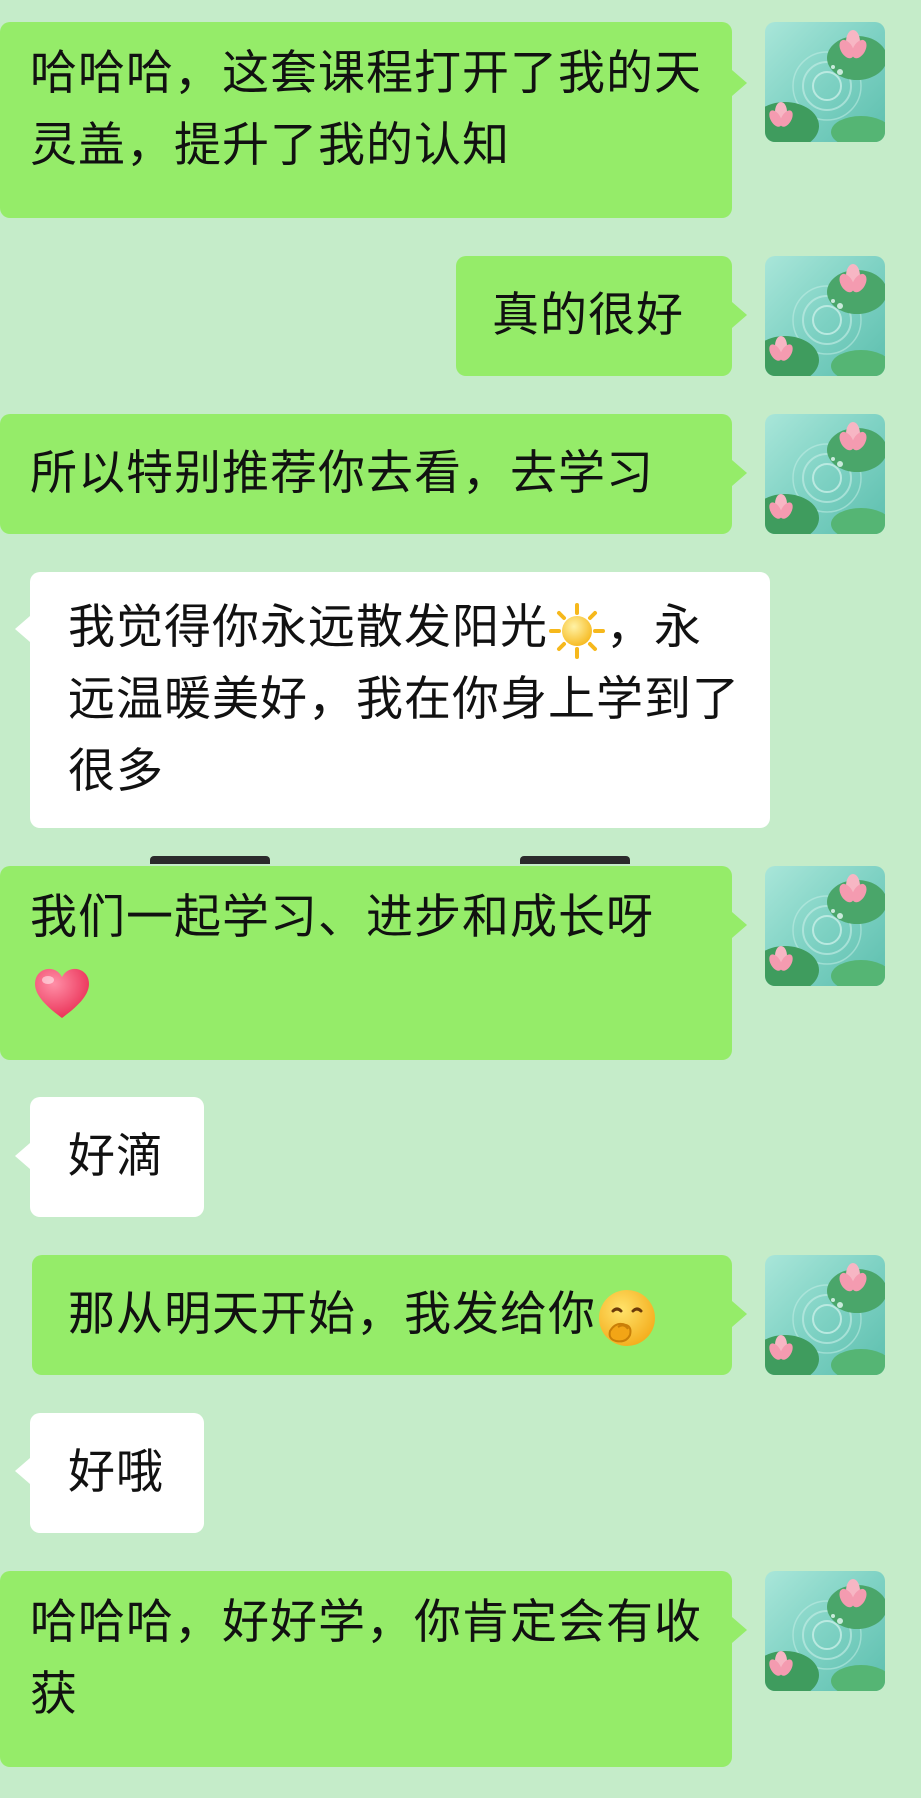  I want to click on message-text: 那从明天开始，我发给你, so click(332, 1314).